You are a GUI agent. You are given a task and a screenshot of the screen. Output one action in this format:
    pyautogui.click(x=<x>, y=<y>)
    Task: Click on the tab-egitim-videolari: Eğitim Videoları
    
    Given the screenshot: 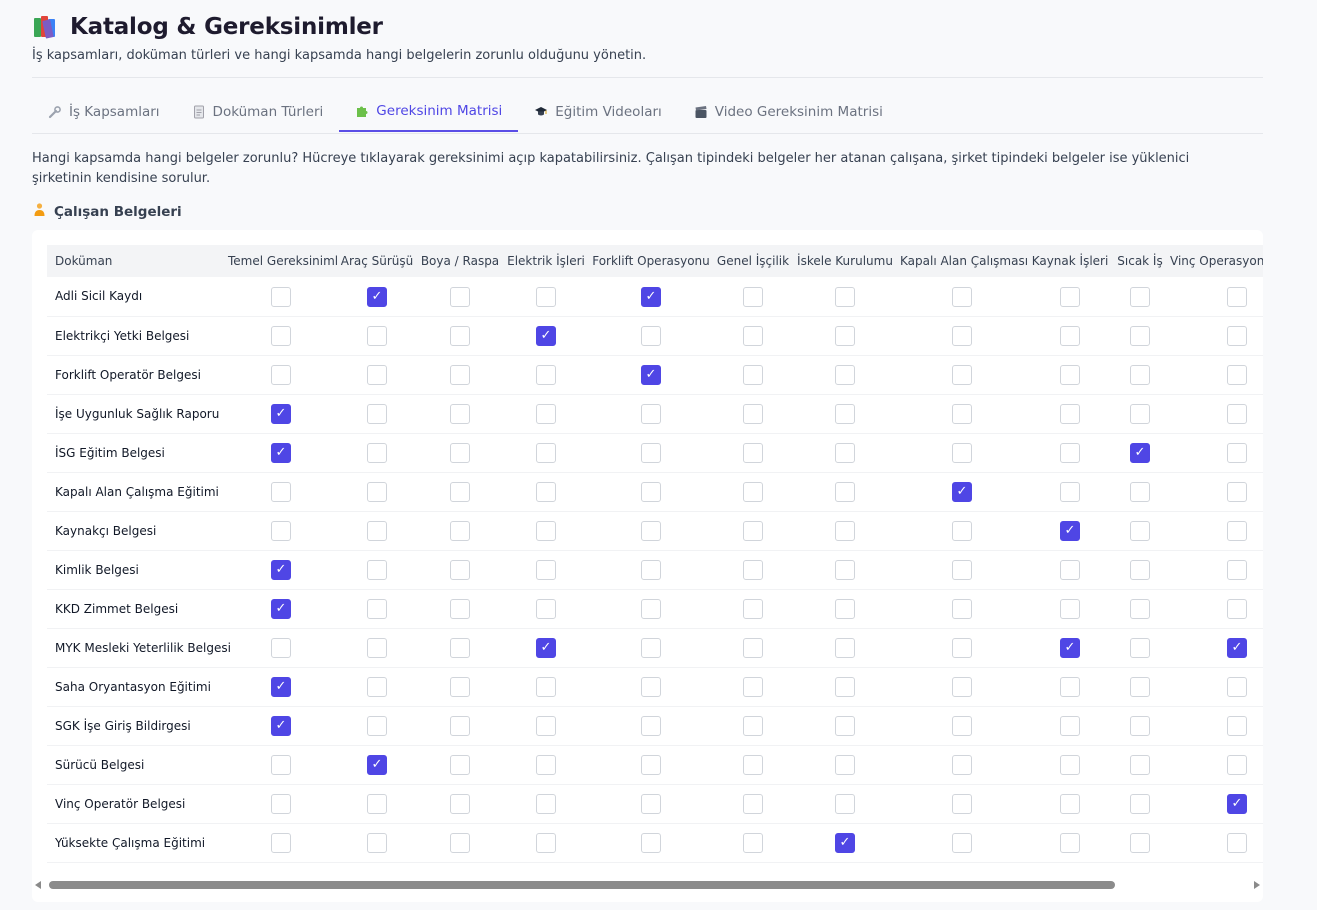 What is the action you would take?
    pyautogui.click(x=597, y=112)
    